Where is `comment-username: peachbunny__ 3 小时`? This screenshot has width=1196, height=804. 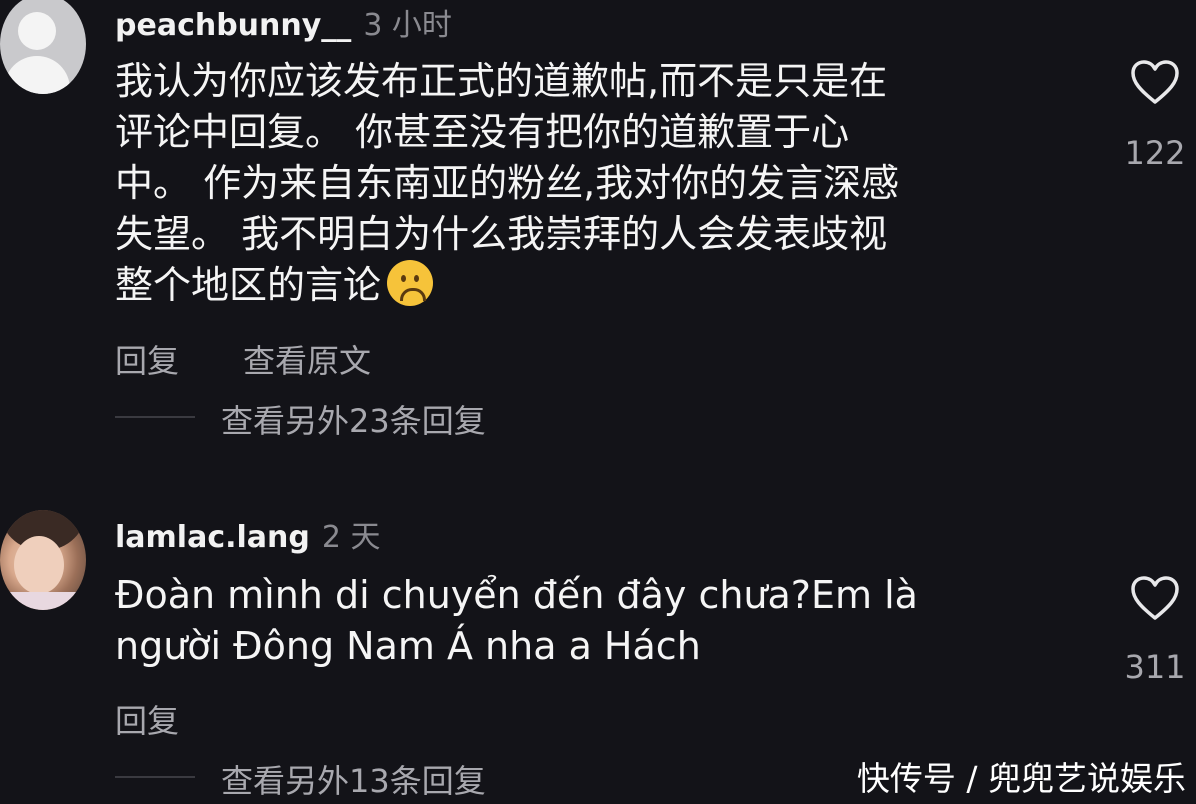 comment-username: peachbunny__ 3 小时 is located at coordinates (283, 22).